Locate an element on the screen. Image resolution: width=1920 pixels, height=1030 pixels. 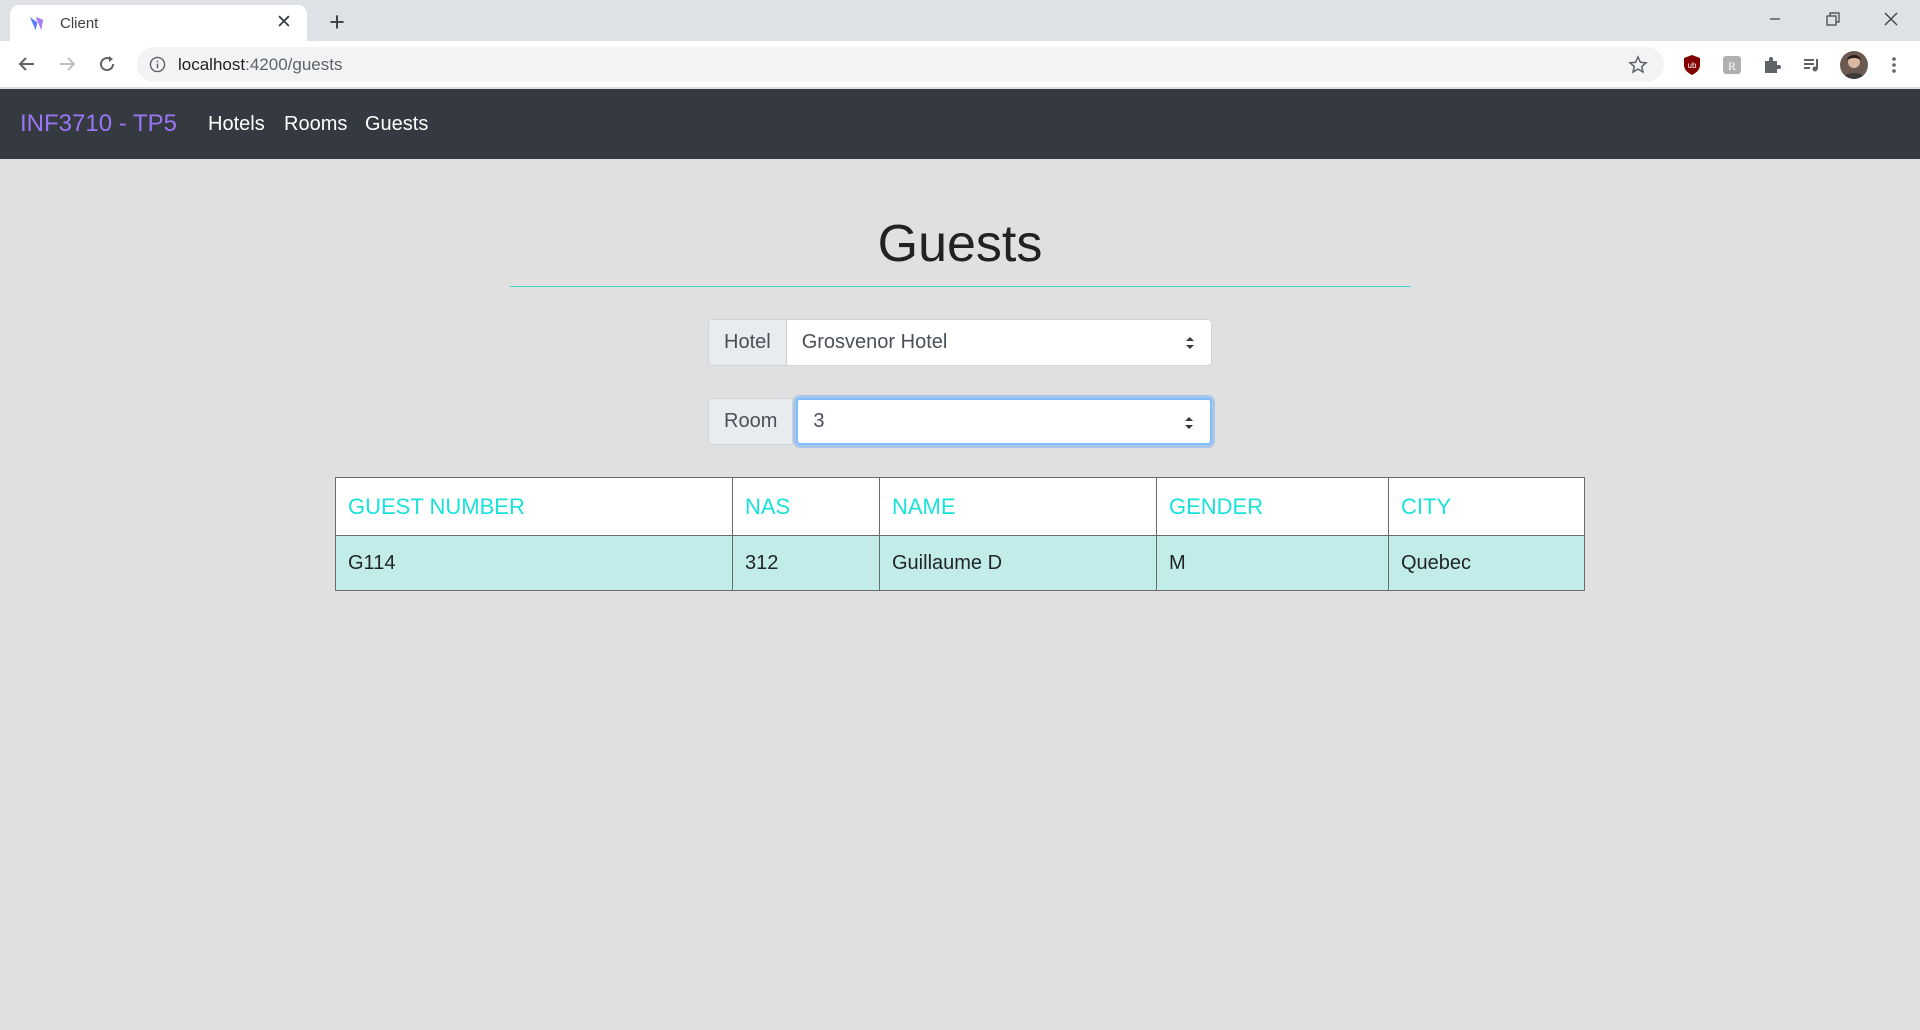
cell-city: Quebec is located at coordinates (1486, 563).